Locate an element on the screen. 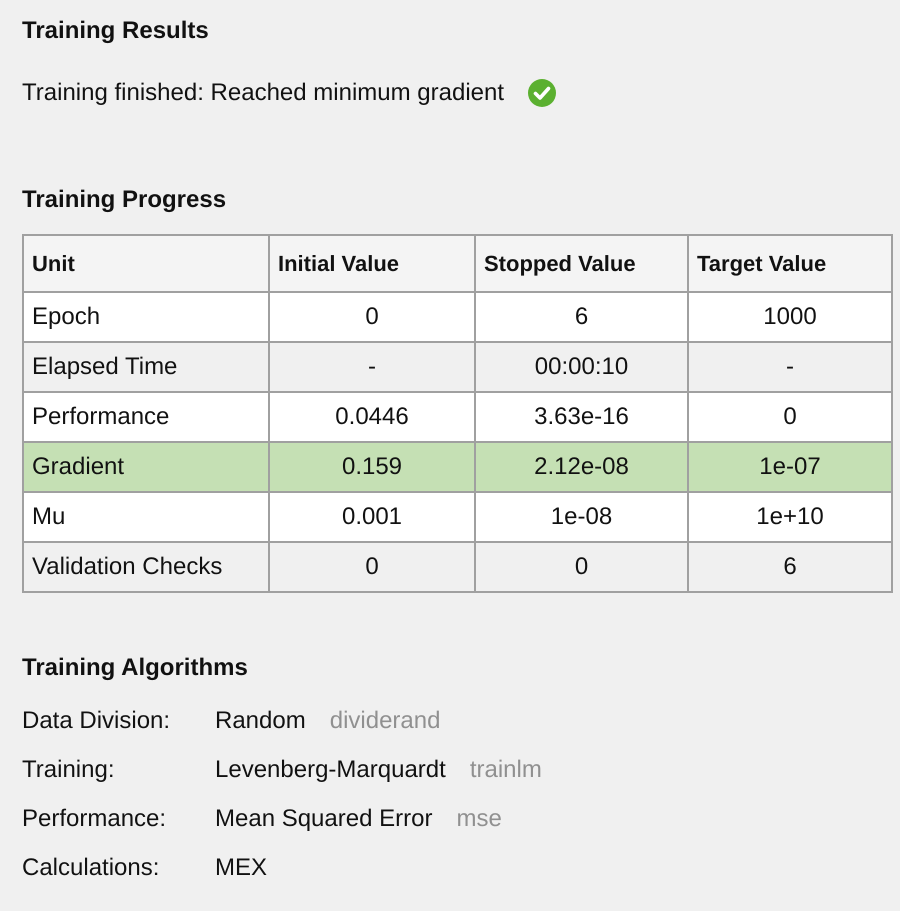  column-header: Stopped Value is located at coordinates (581, 263).